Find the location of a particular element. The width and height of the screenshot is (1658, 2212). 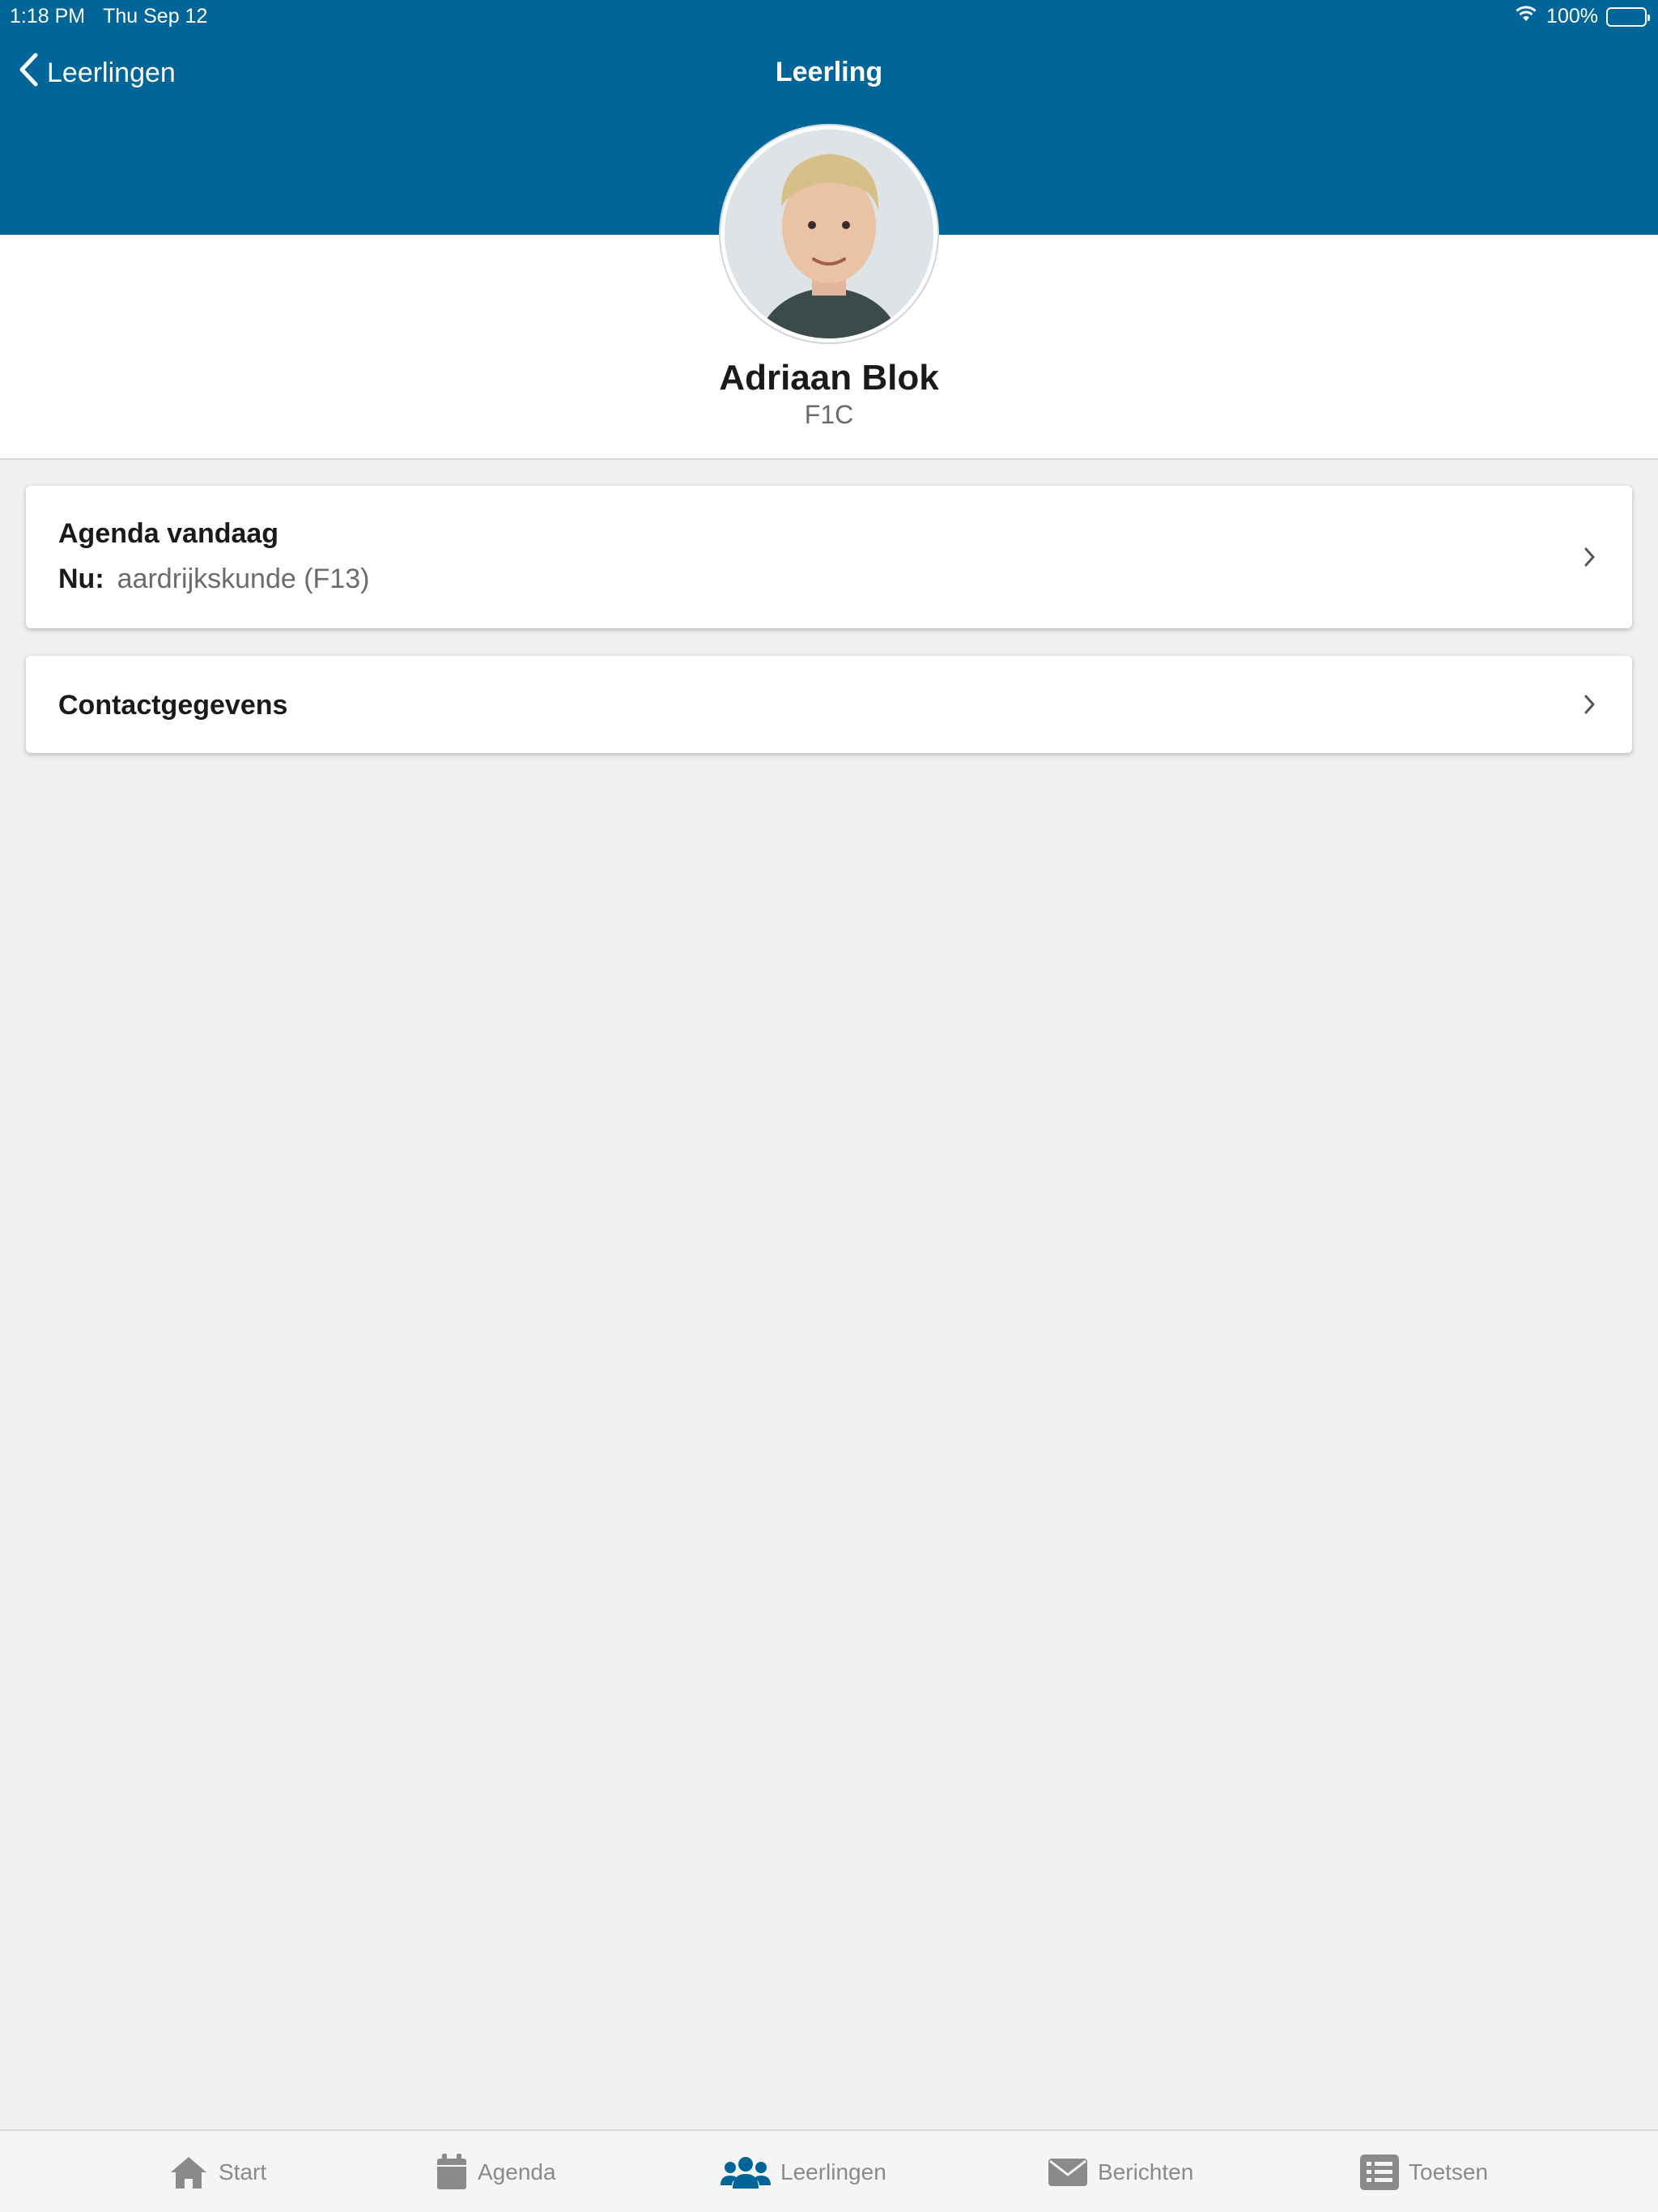

tab-agenda: Agenda is located at coordinates (496, 2172).